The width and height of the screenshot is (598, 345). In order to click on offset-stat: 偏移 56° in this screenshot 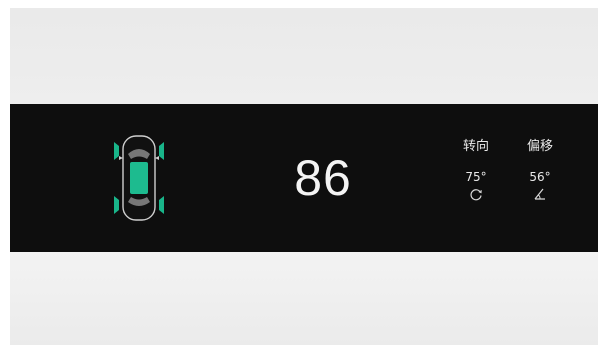, I will do `click(540, 170)`.